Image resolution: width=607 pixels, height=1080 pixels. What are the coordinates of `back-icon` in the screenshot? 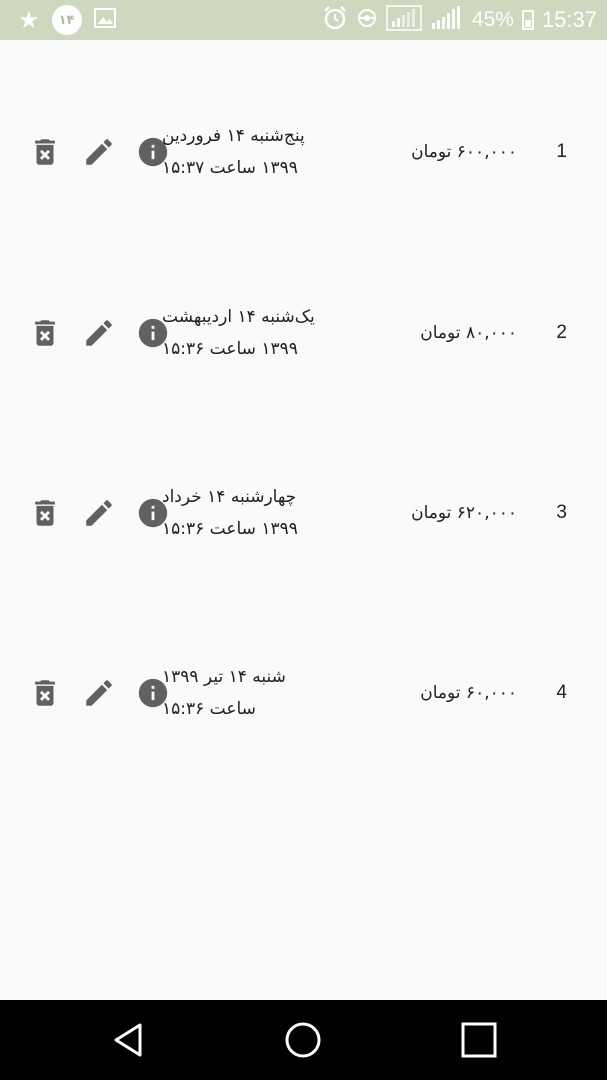 It's located at (128, 1040).